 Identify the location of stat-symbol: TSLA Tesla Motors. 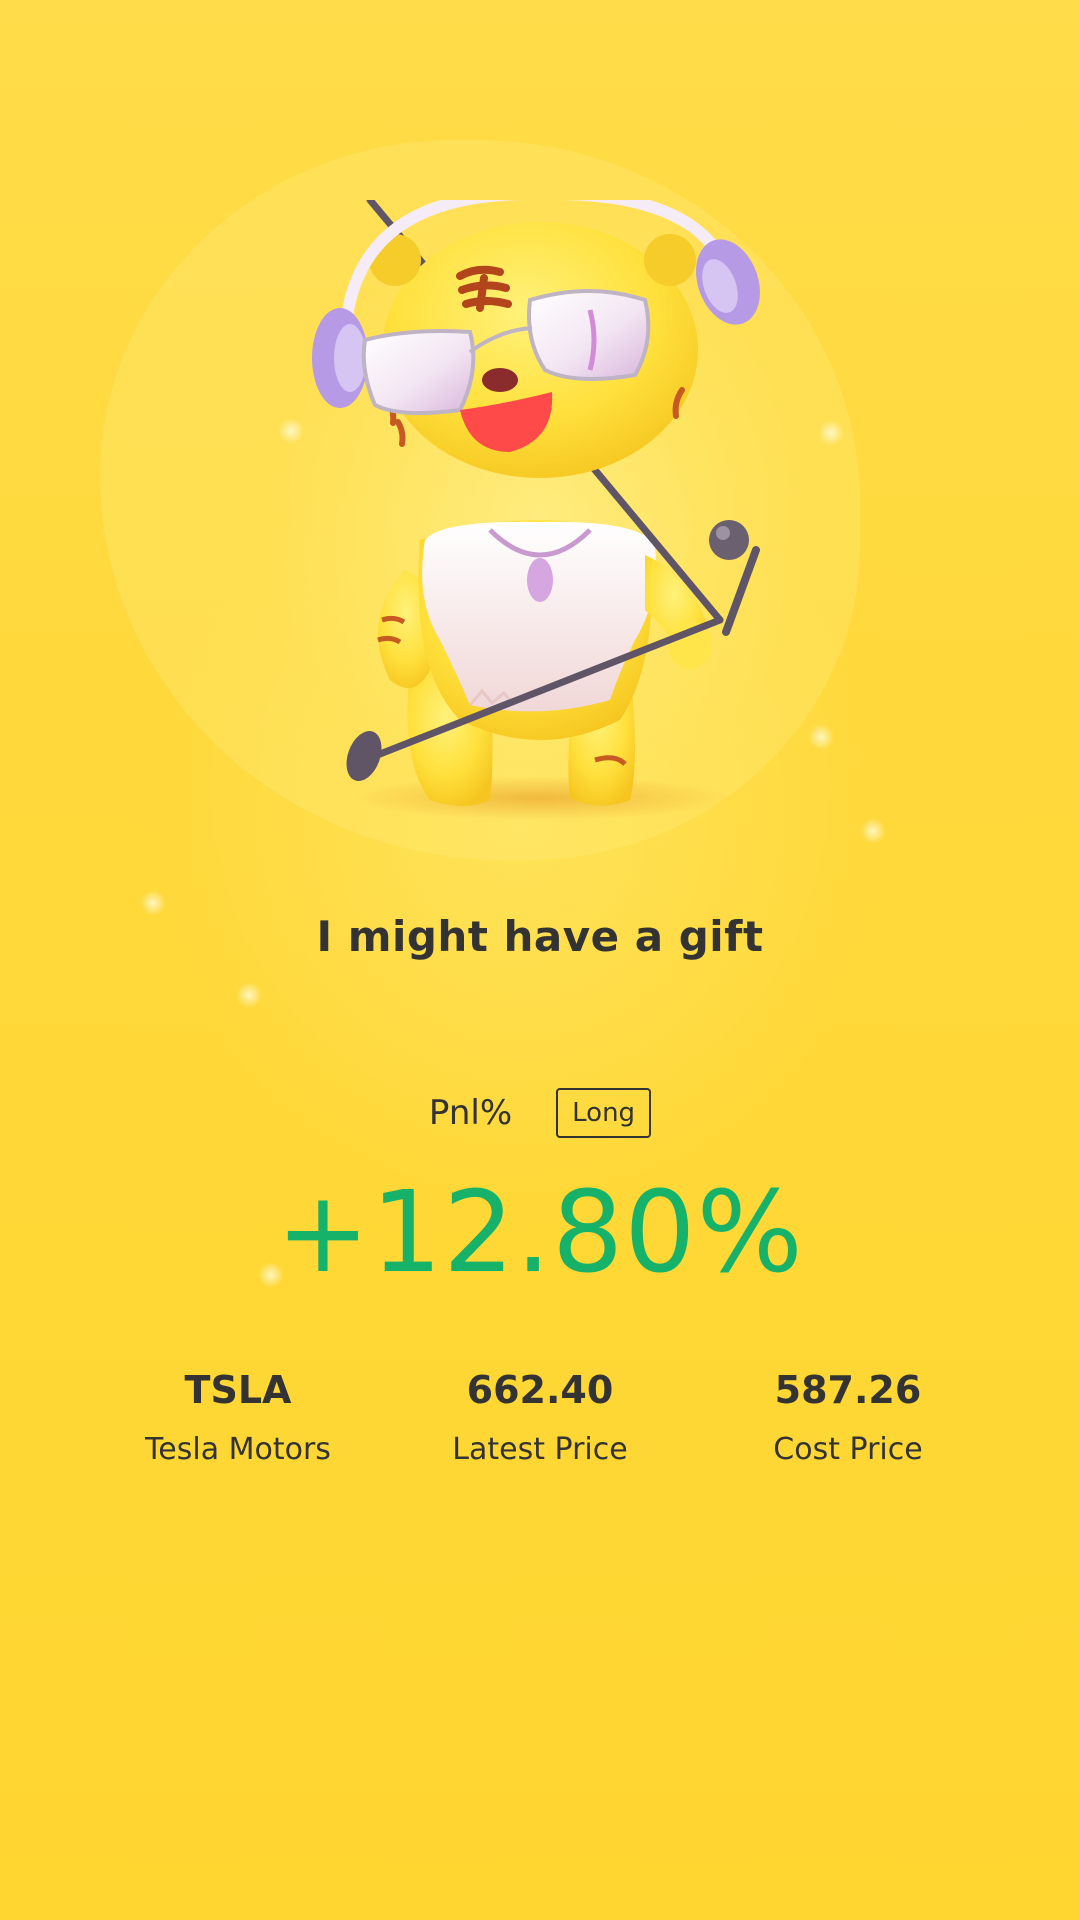
(238, 1418).